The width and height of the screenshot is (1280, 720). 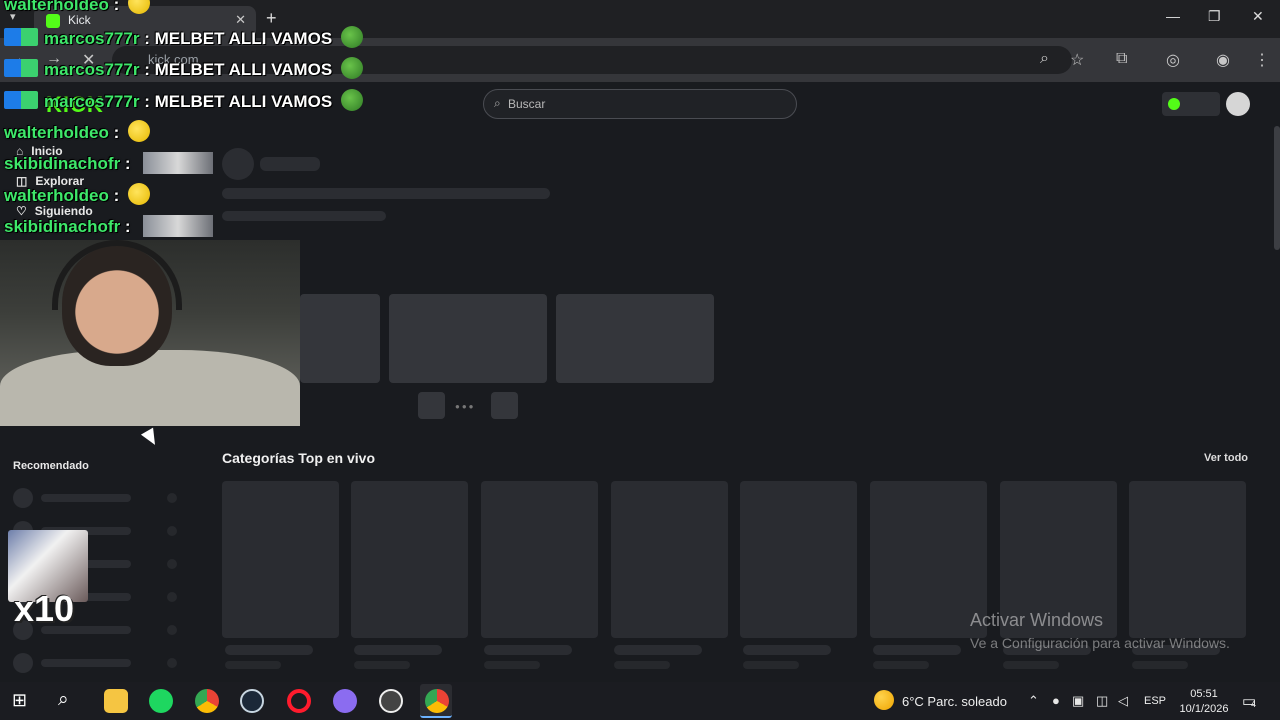 What do you see at coordinates (1254, 704) in the screenshot?
I see `notification-count: 4` at bounding box center [1254, 704].